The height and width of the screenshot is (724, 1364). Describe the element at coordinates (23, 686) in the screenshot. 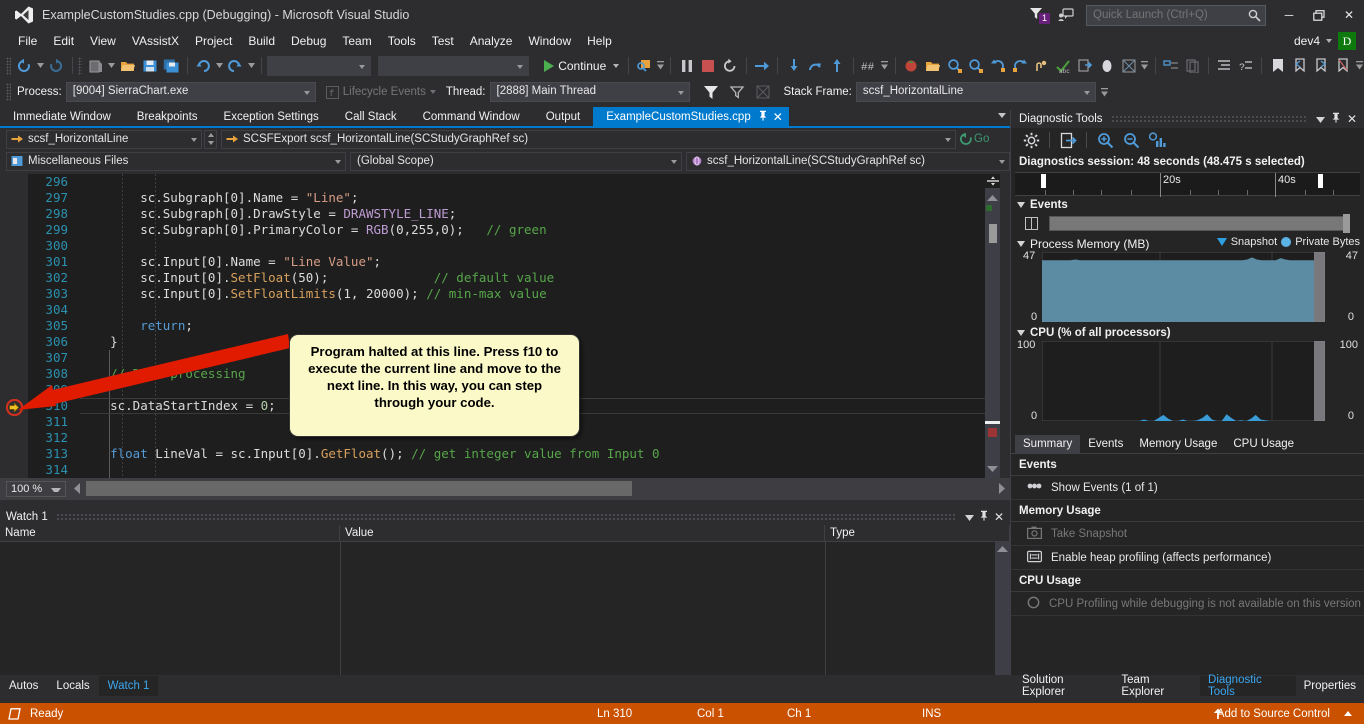

I see `tab-autos: Autos` at that location.